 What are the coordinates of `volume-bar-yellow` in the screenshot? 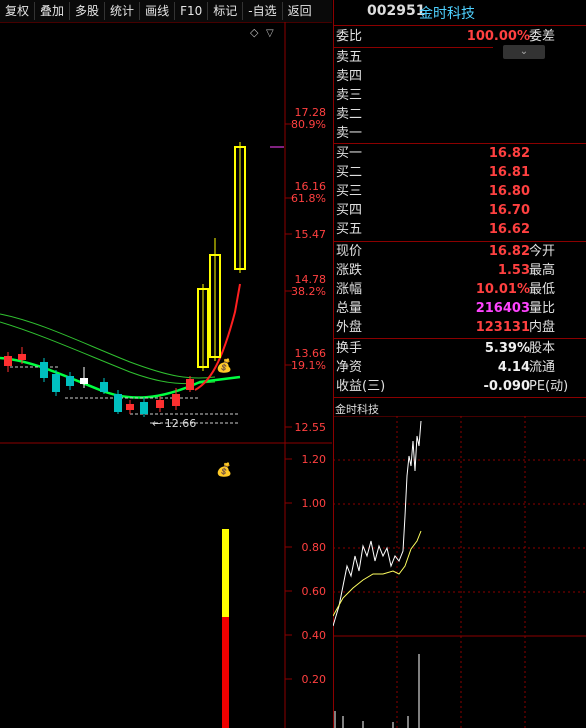 It's located at (225, 573).